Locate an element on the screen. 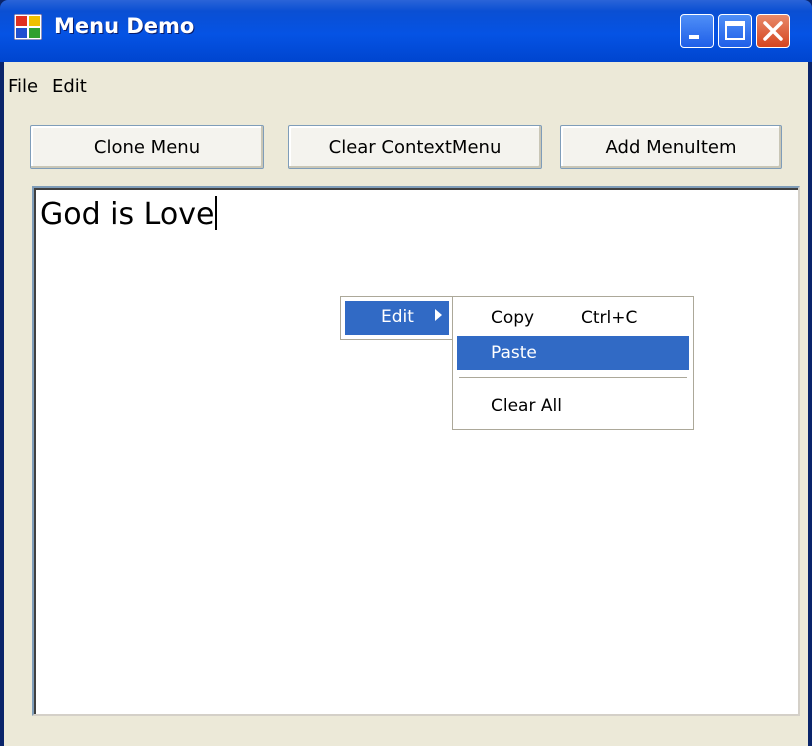 The image size is (812, 746). menu-file: File is located at coordinates (23, 86).